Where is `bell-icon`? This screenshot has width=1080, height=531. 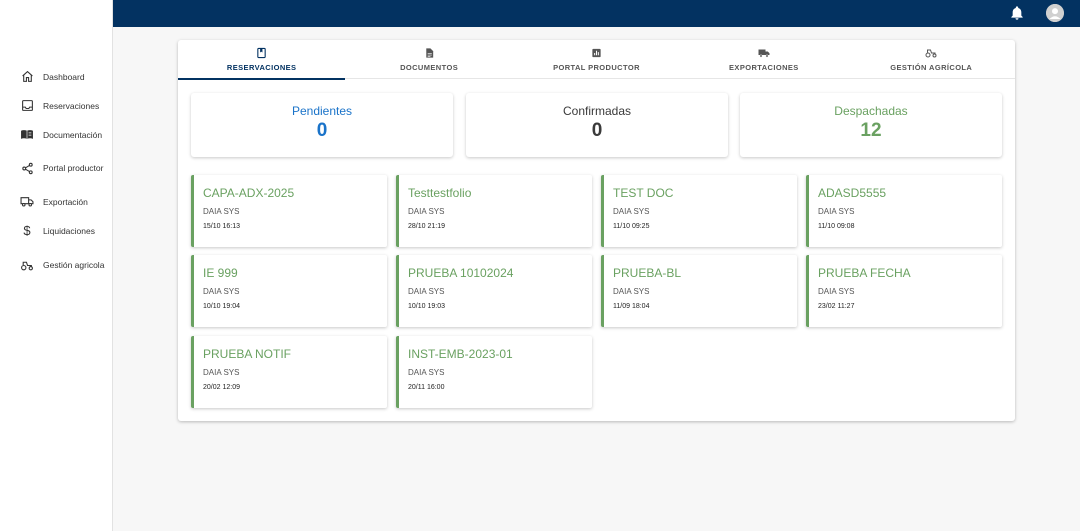
bell-icon is located at coordinates (1017, 13).